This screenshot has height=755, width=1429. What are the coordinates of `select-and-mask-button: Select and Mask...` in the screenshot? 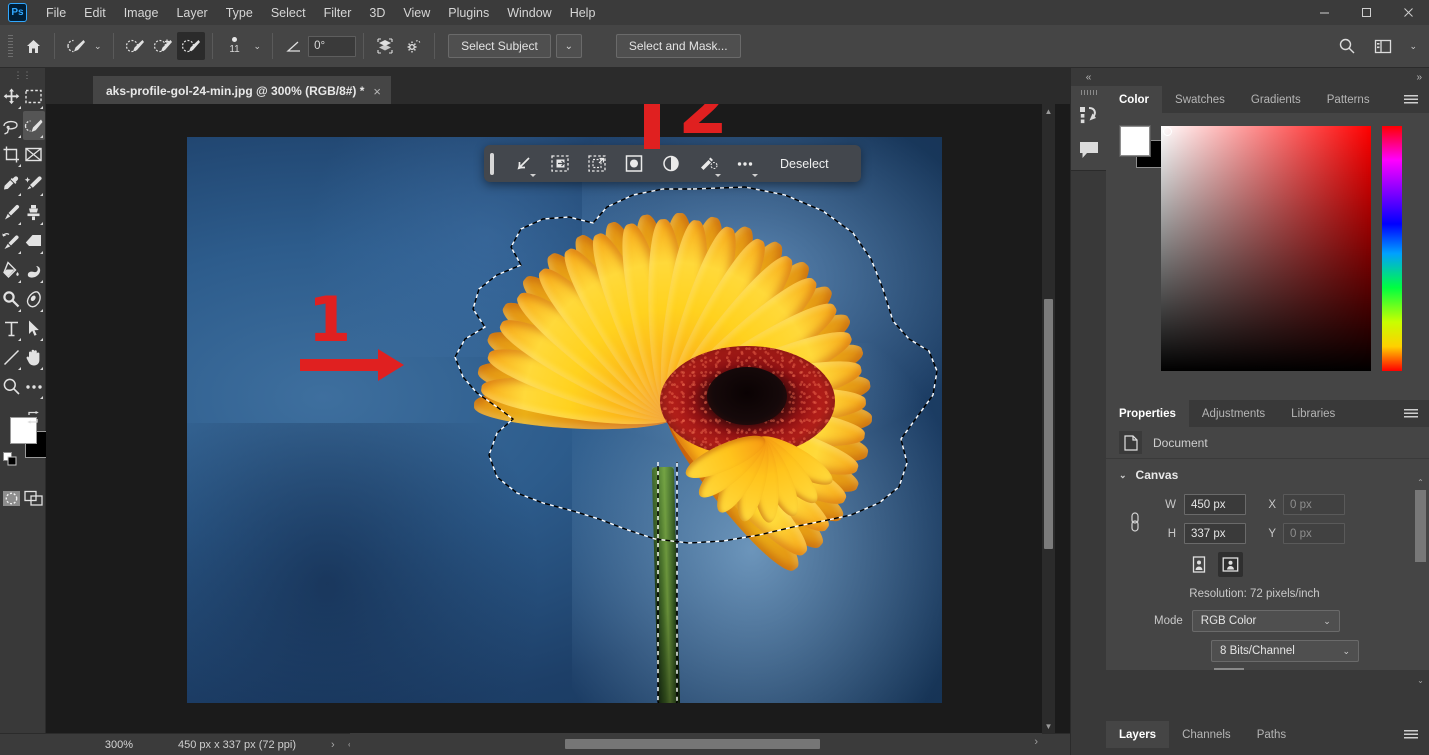 It's located at (678, 46).